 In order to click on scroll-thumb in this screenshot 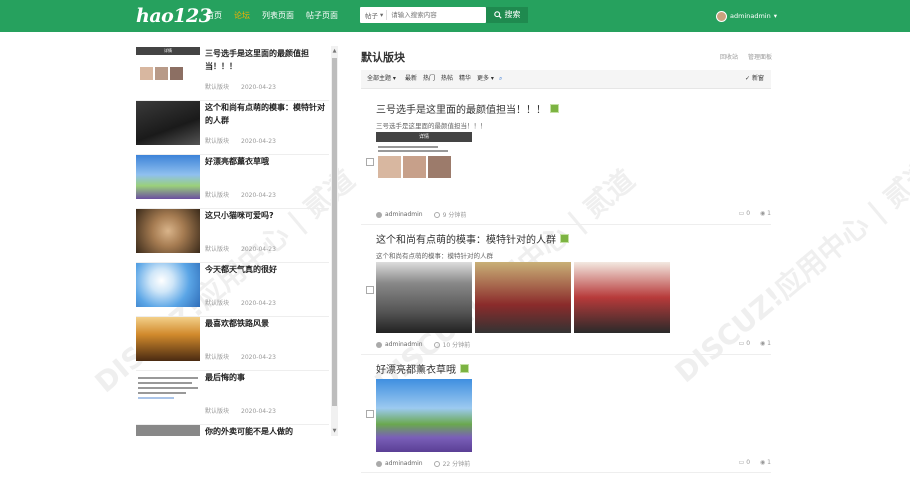, I will do `click(334, 232)`.